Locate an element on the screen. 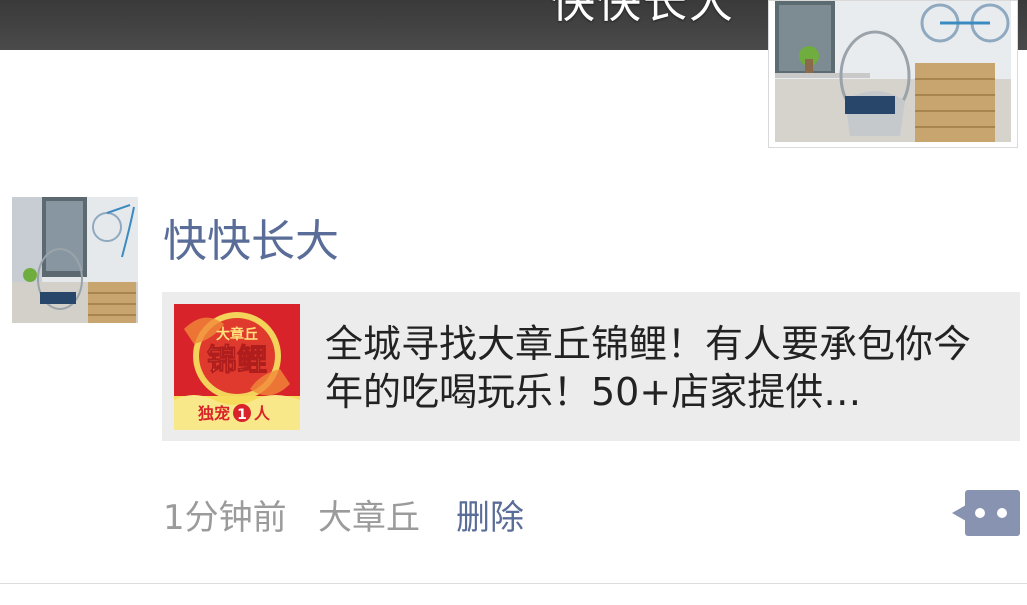 This screenshot has height=605, width=1027. profile-avatar-image is located at coordinates (893, 71).